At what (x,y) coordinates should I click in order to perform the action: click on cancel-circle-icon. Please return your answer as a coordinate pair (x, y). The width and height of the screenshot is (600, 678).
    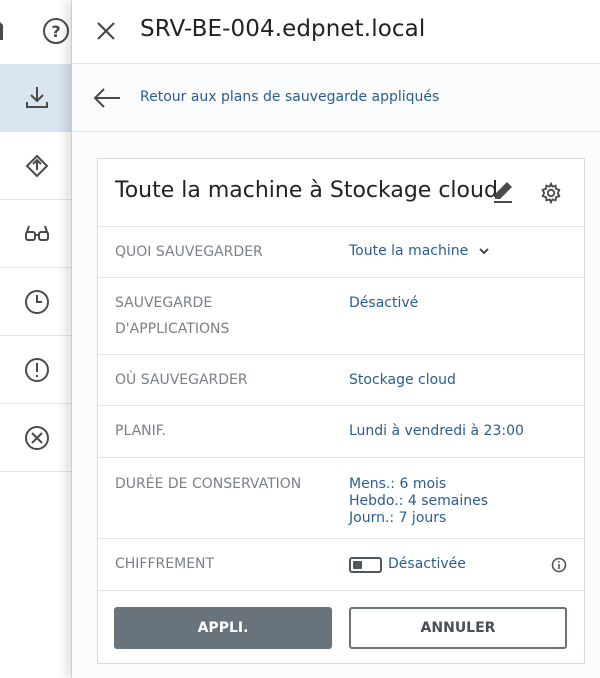
    Looking at the image, I should click on (36, 437).